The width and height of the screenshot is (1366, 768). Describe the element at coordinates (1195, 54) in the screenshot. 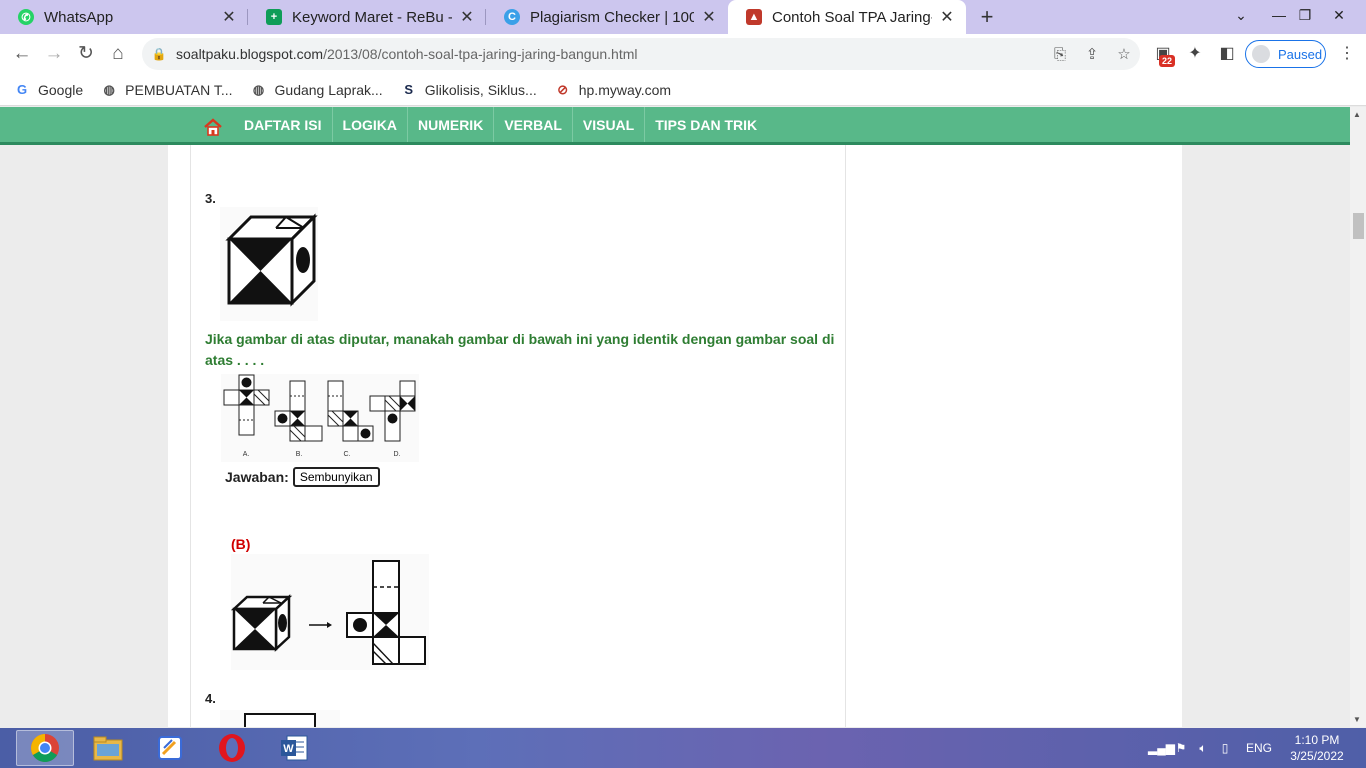

I see `extensions-puzzle-icon: ✦` at that location.